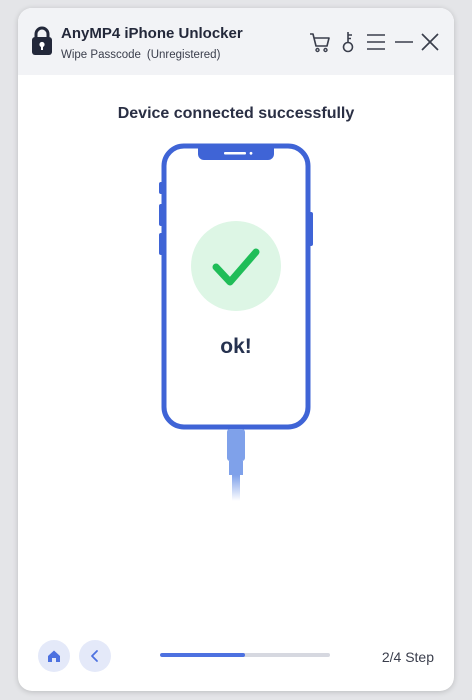  What do you see at coordinates (236, 488) in the screenshot?
I see `usb-cable` at bounding box center [236, 488].